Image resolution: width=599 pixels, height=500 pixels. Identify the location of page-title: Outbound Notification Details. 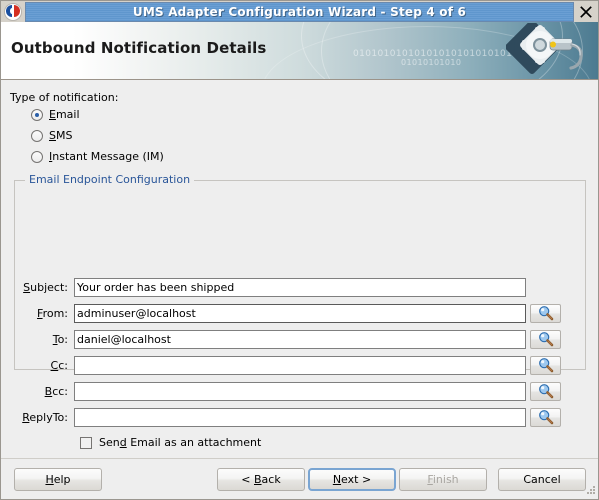
(139, 48).